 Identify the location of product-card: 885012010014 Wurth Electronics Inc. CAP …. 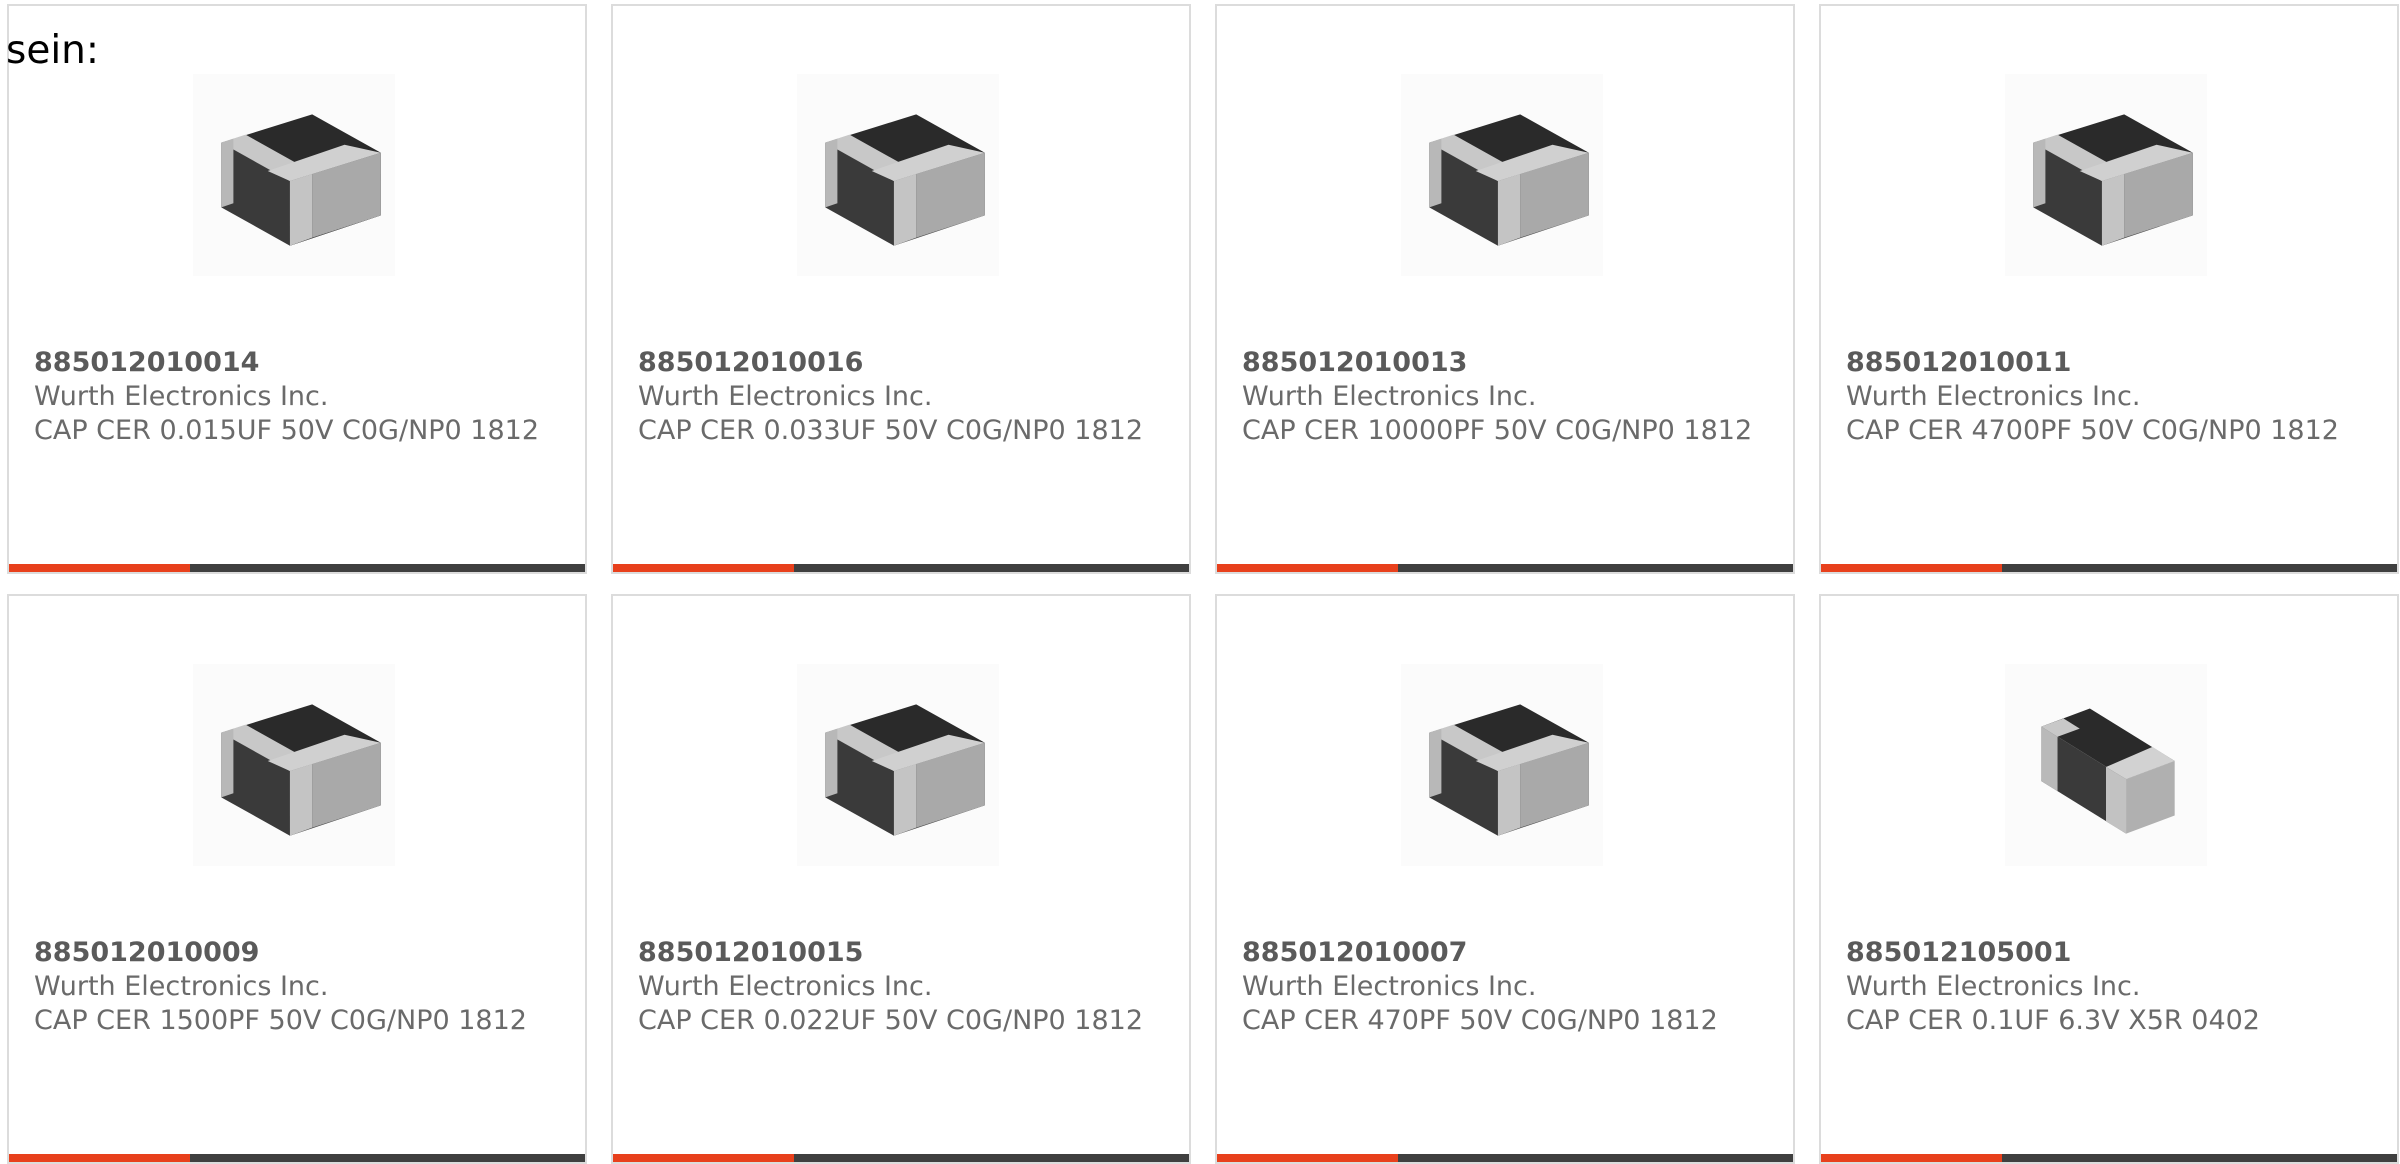
(297, 289).